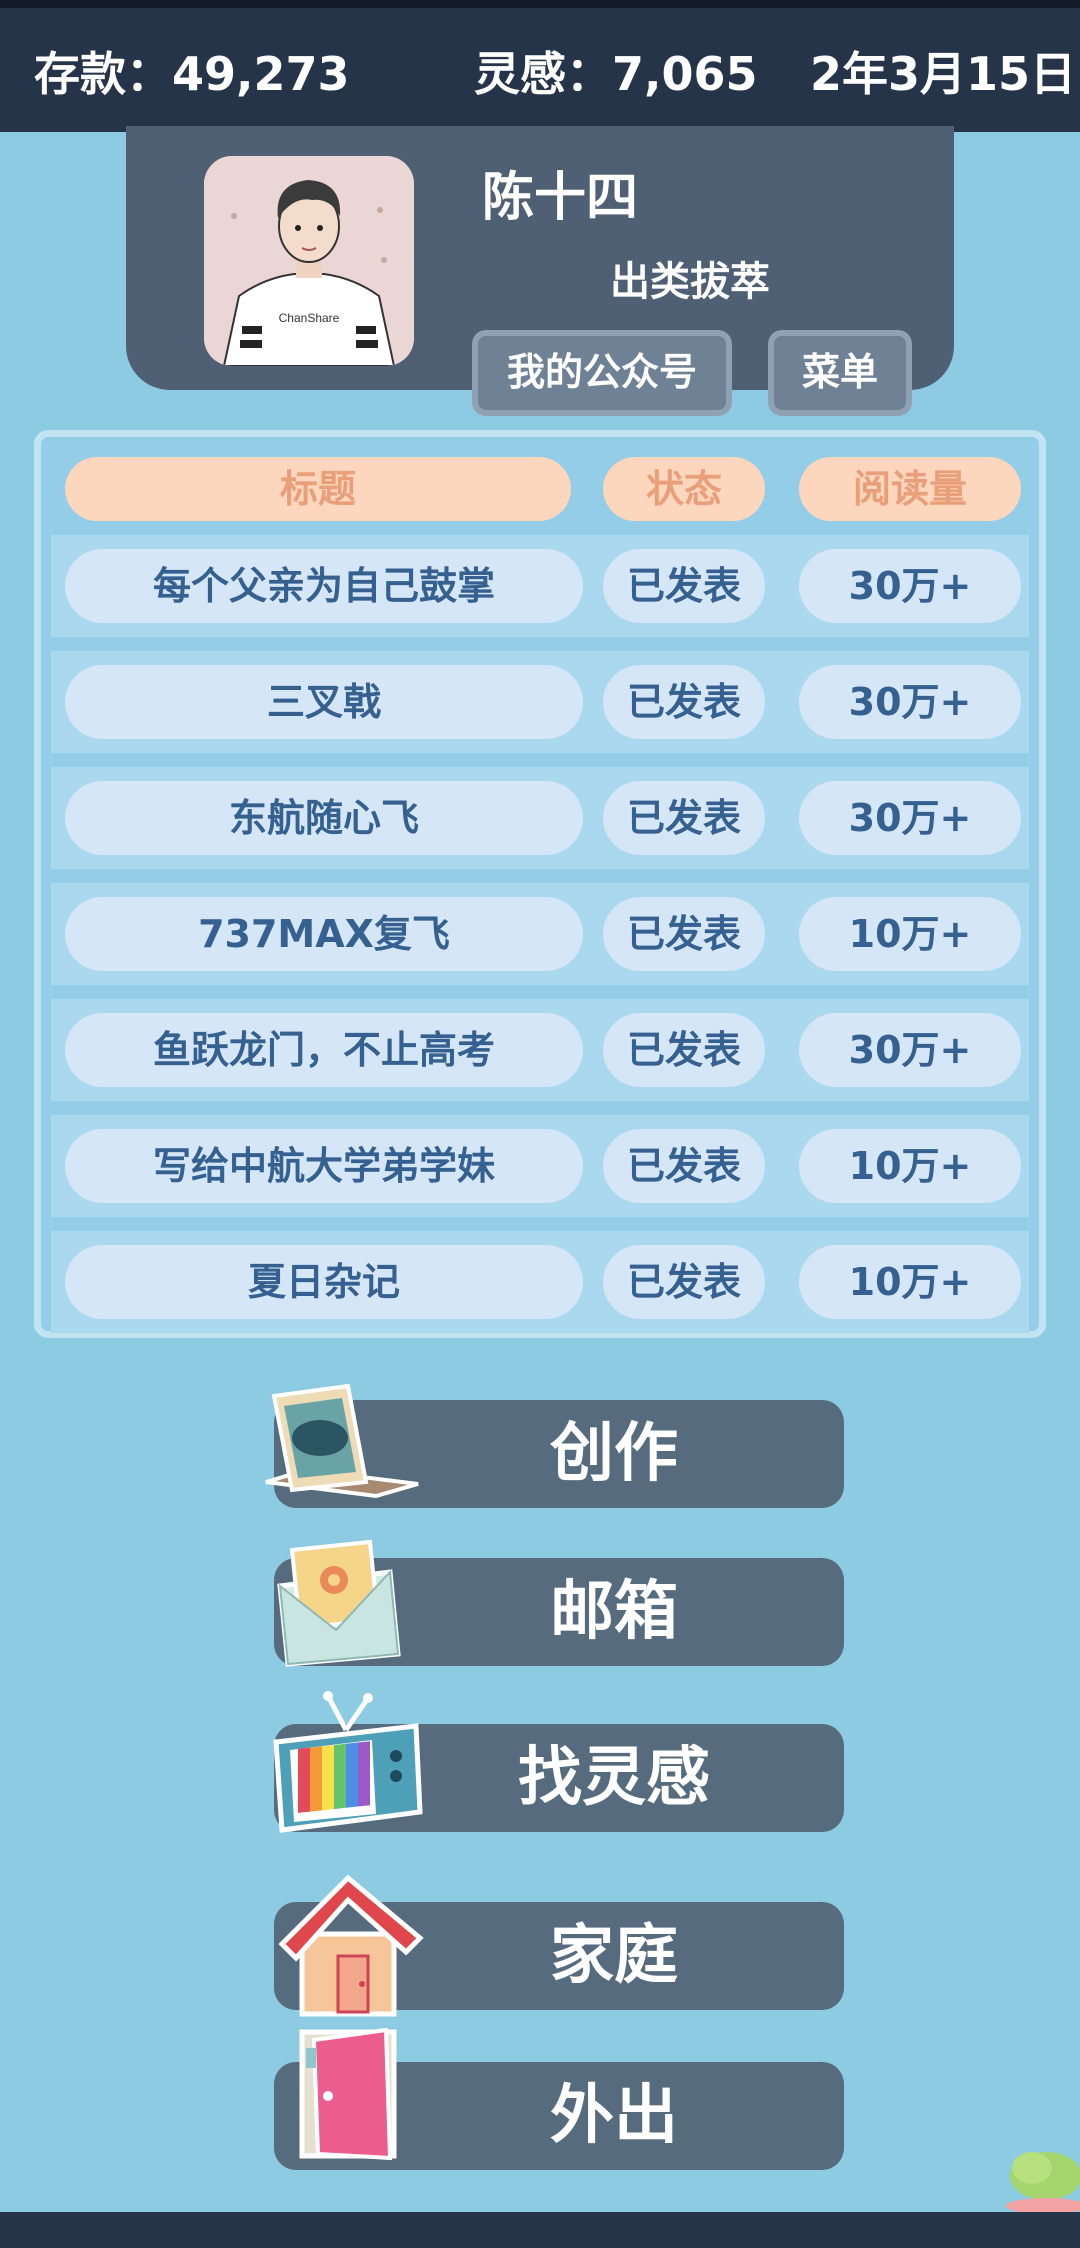 This screenshot has width=1080, height=2248. I want to click on date-display: 2年3月15日, so click(943, 74).